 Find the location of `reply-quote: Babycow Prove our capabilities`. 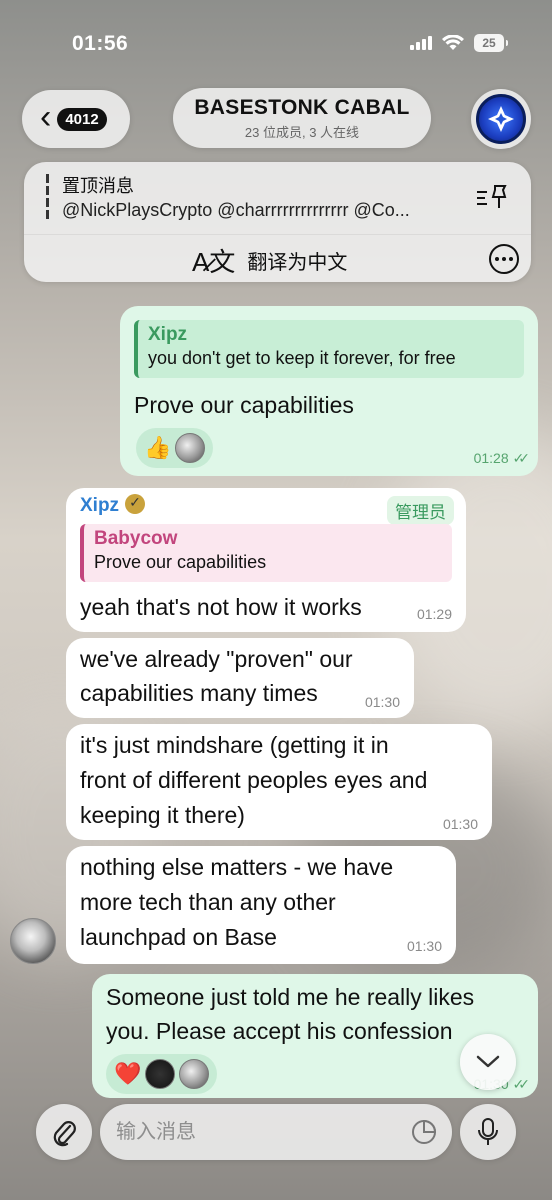

reply-quote: Babycow Prove our capabilities is located at coordinates (266, 553).